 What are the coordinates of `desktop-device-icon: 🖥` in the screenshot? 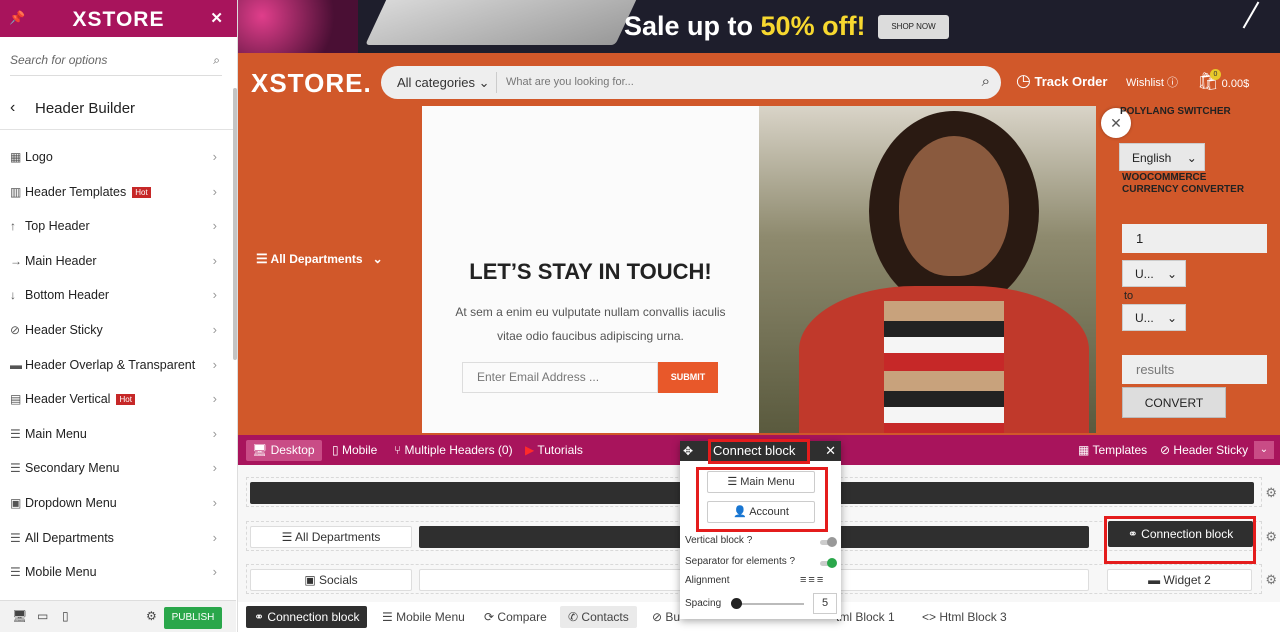 It's located at (19, 616).